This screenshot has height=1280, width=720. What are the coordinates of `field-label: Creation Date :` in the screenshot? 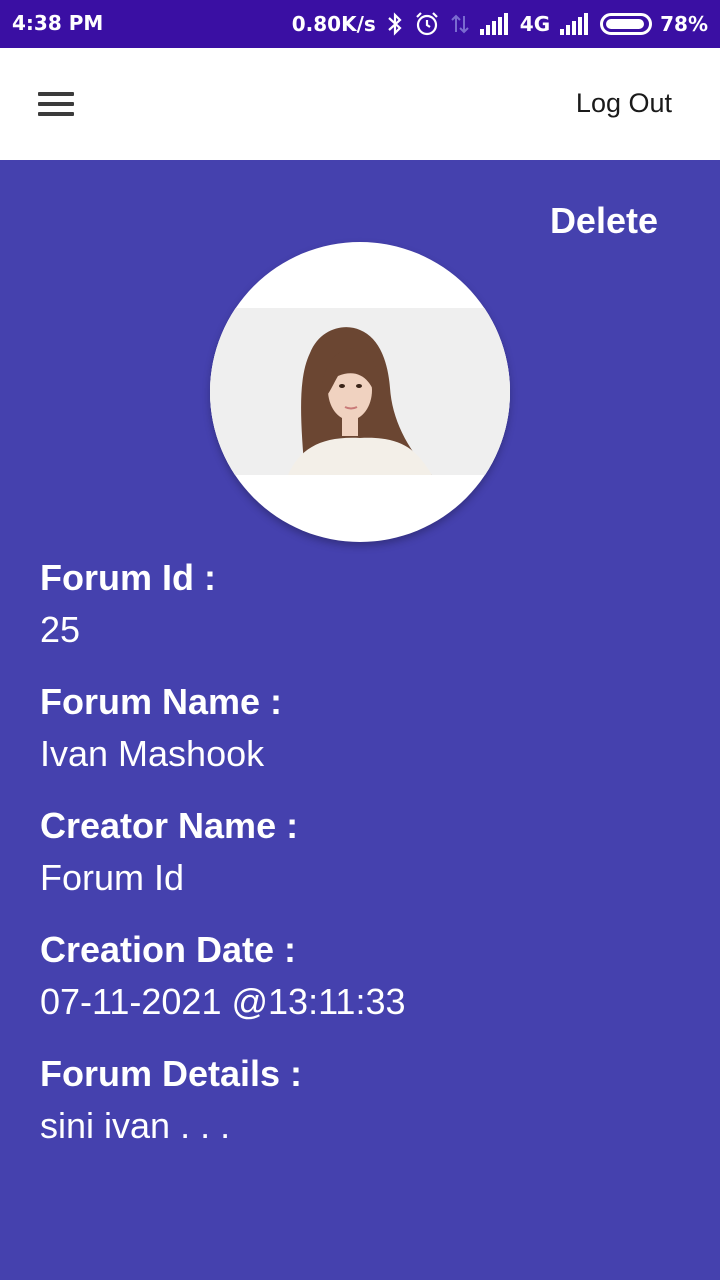 It's located at (168, 949).